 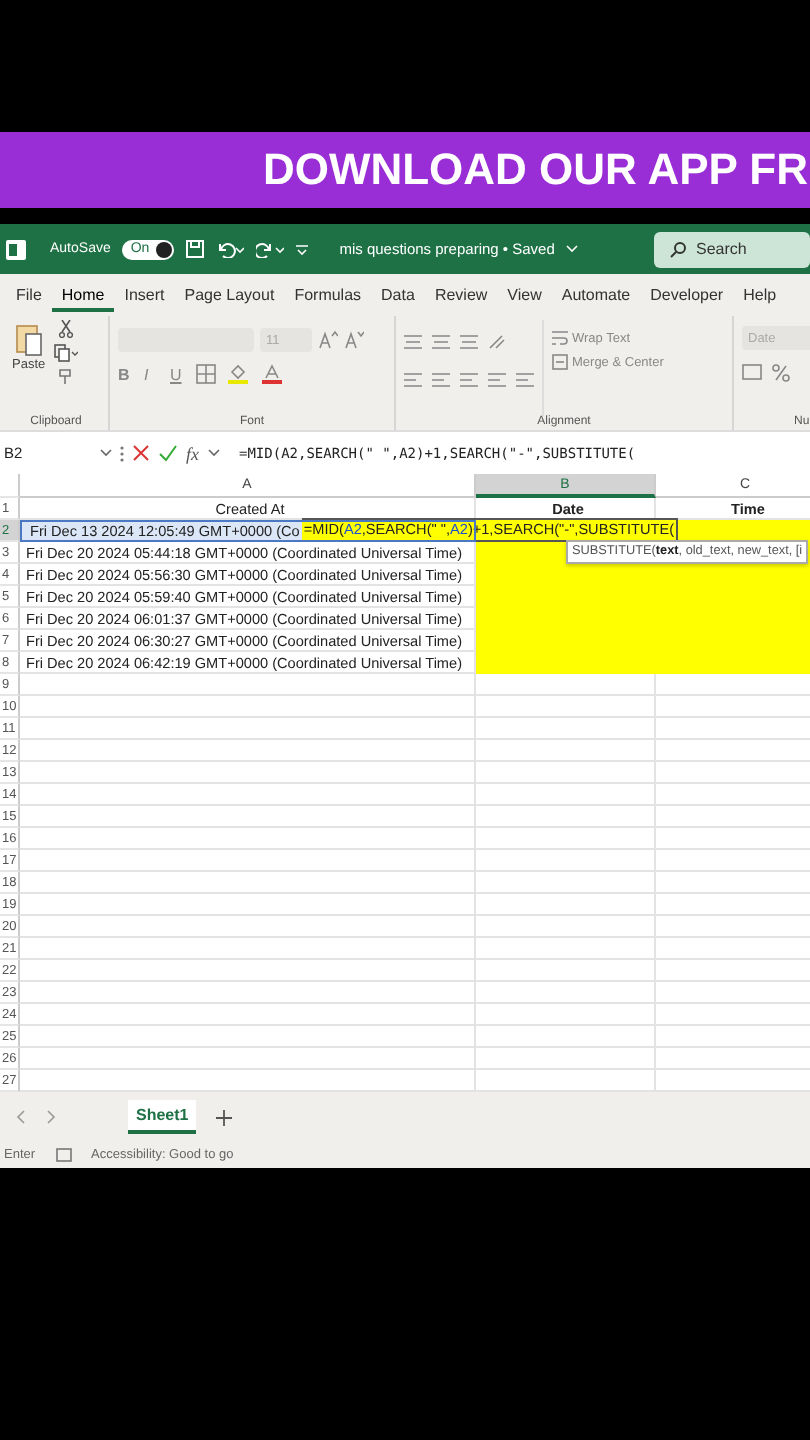 What do you see at coordinates (732, 249) in the screenshot?
I see `search-field: Search` at bounding box center [732, 249].